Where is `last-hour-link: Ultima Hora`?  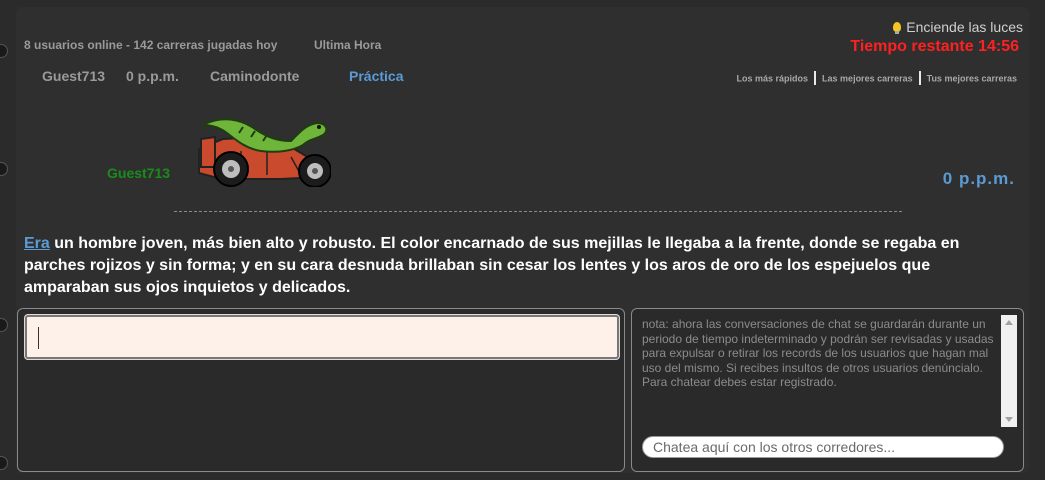 last-hour-link: Ultima Hora is located at coordinates (347, 45).